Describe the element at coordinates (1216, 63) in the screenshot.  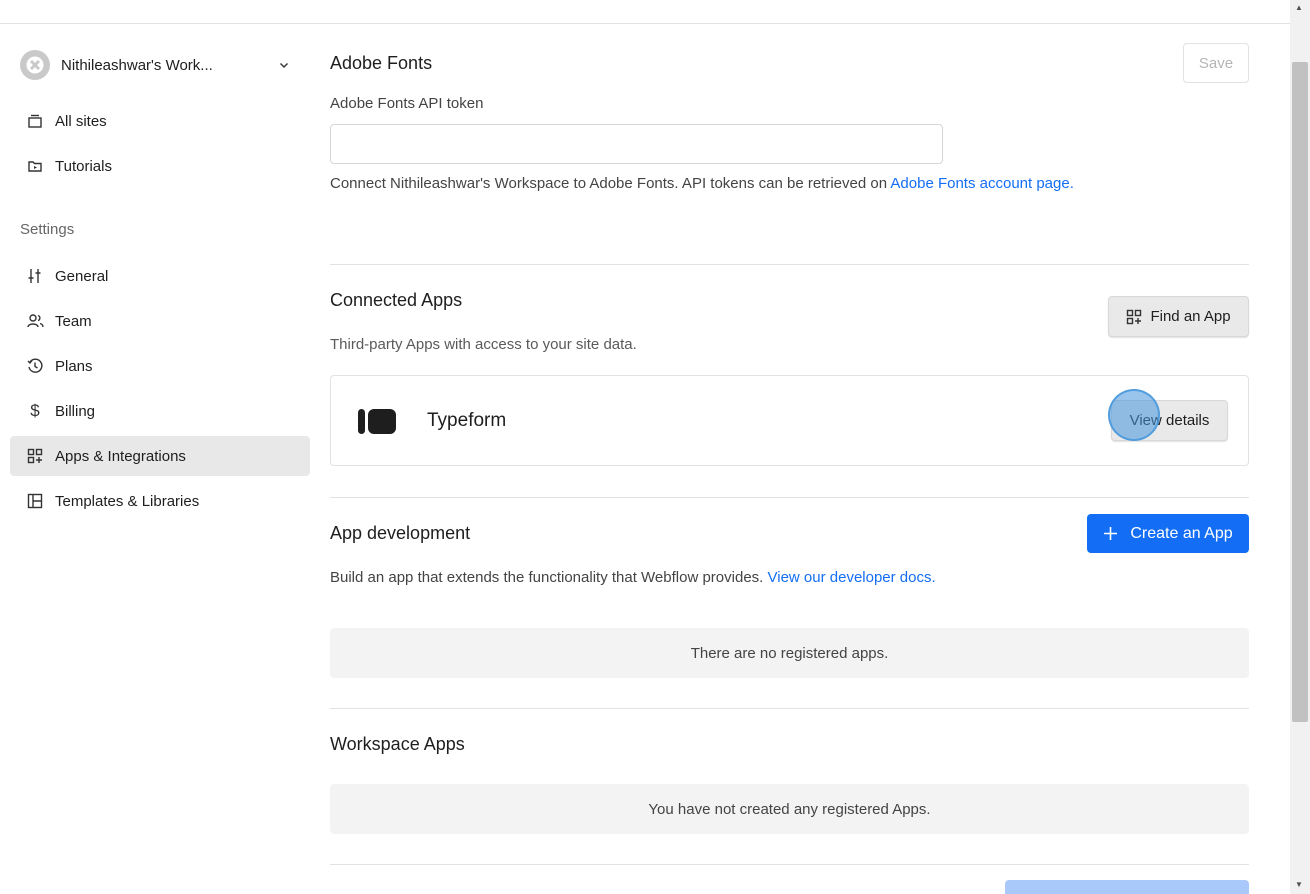
I see `save-button: Save` at that location.